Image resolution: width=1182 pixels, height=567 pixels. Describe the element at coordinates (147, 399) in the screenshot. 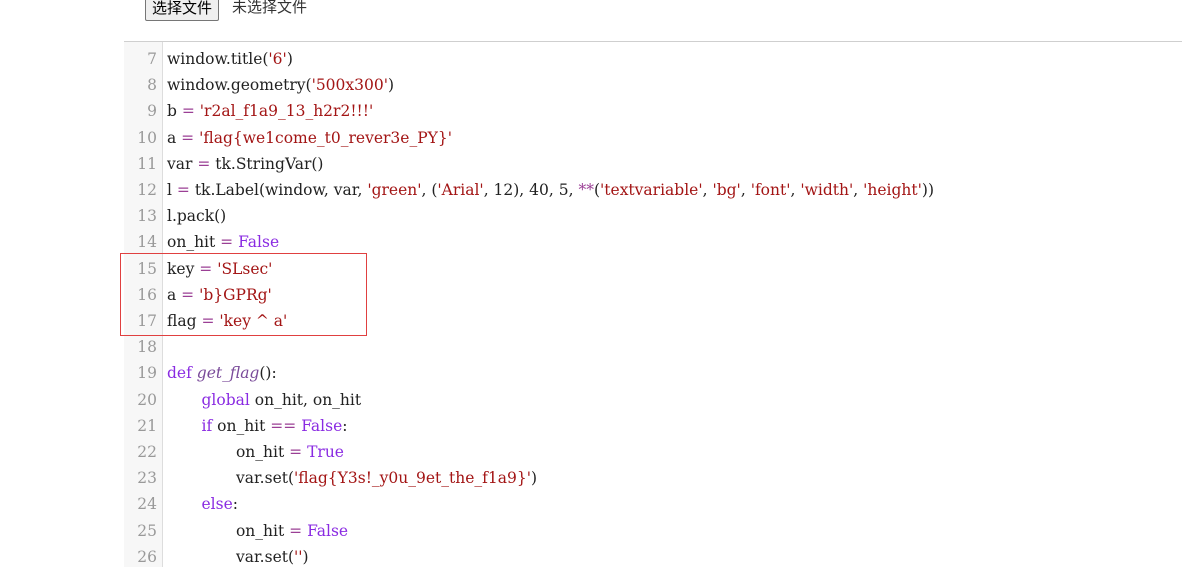

I see `line-number: 20` at that location.